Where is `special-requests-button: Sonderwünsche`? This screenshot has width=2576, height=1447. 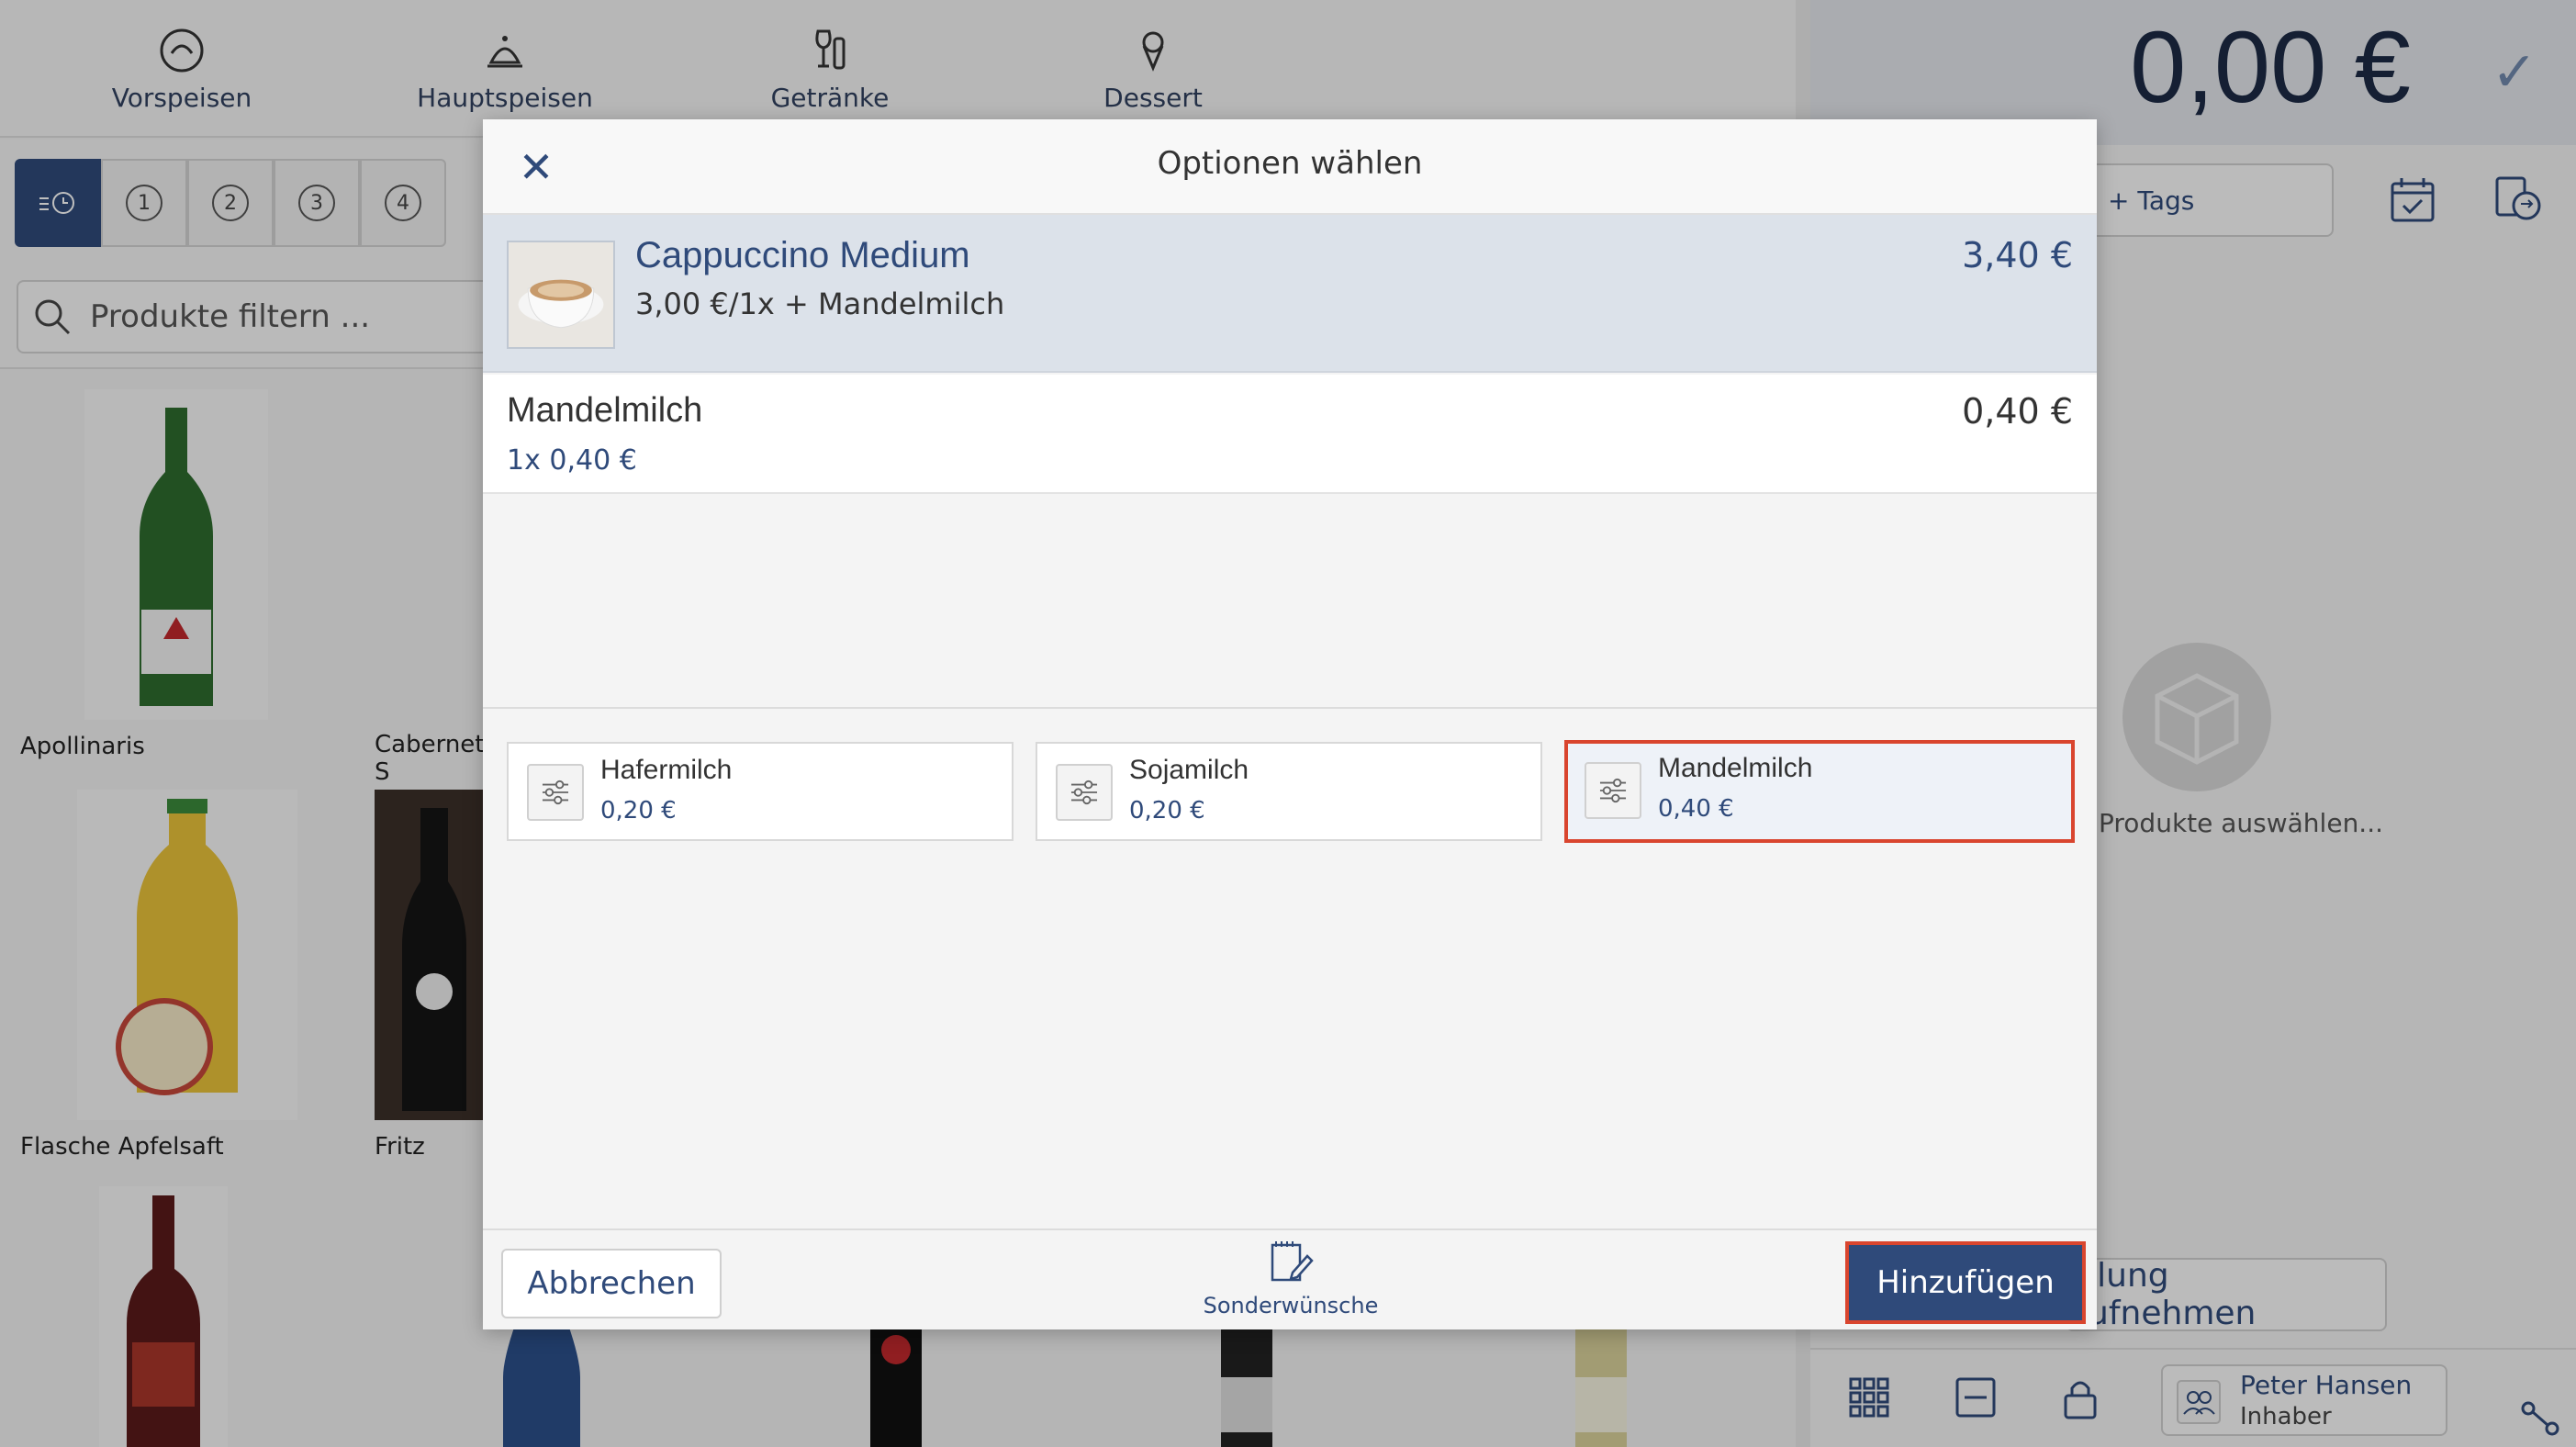 special-requests-button: Sonderwünsche is located at coordinates (1291, 1280).